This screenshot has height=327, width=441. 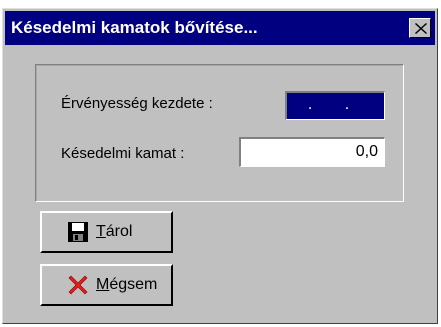 I want to click on start-date-field: . ., so click(x=335, y=105).